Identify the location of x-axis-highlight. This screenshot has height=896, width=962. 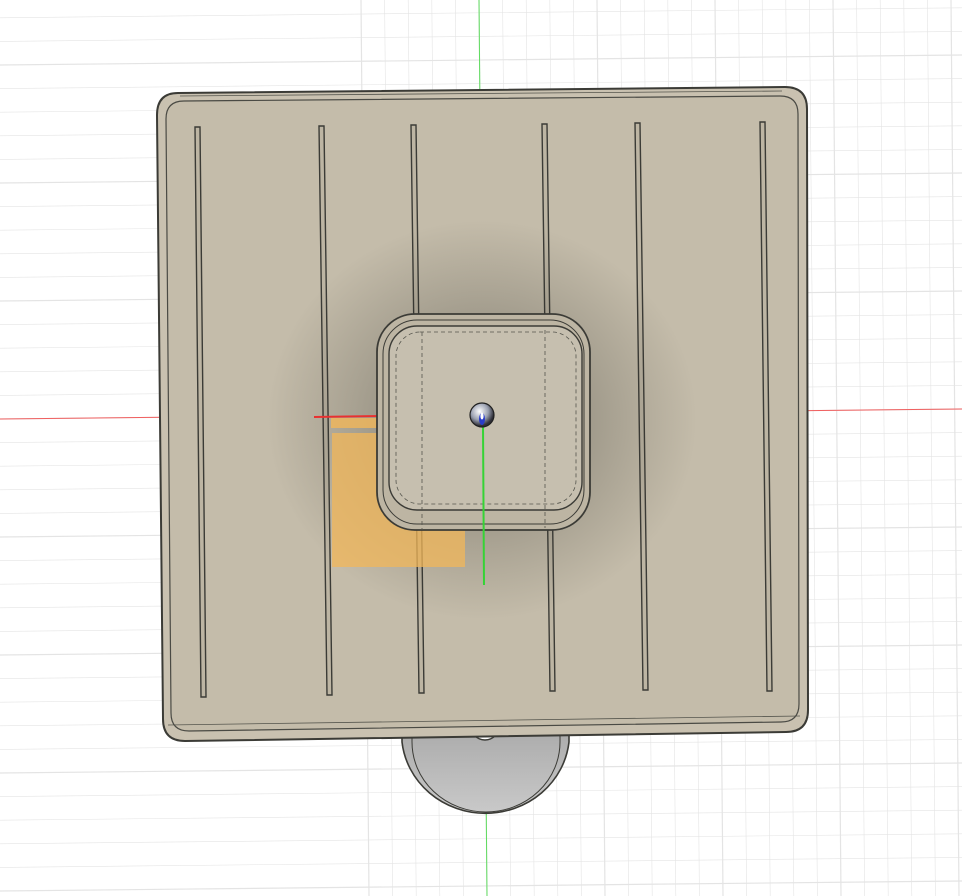
(347, 416).